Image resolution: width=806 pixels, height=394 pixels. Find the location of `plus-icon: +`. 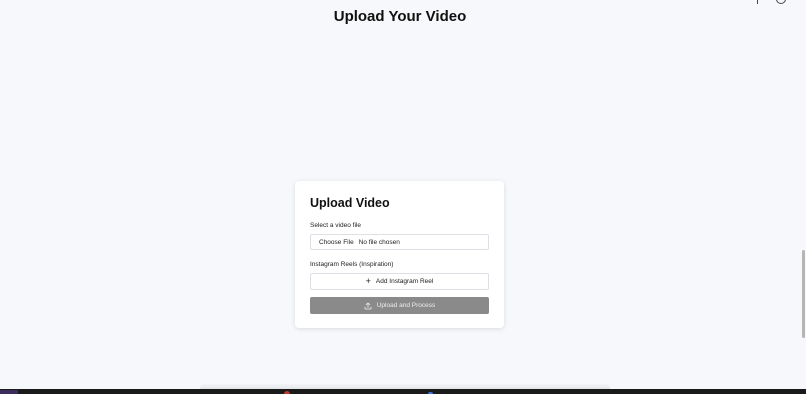

plus-icon: + is located at coordinates (368, 281).